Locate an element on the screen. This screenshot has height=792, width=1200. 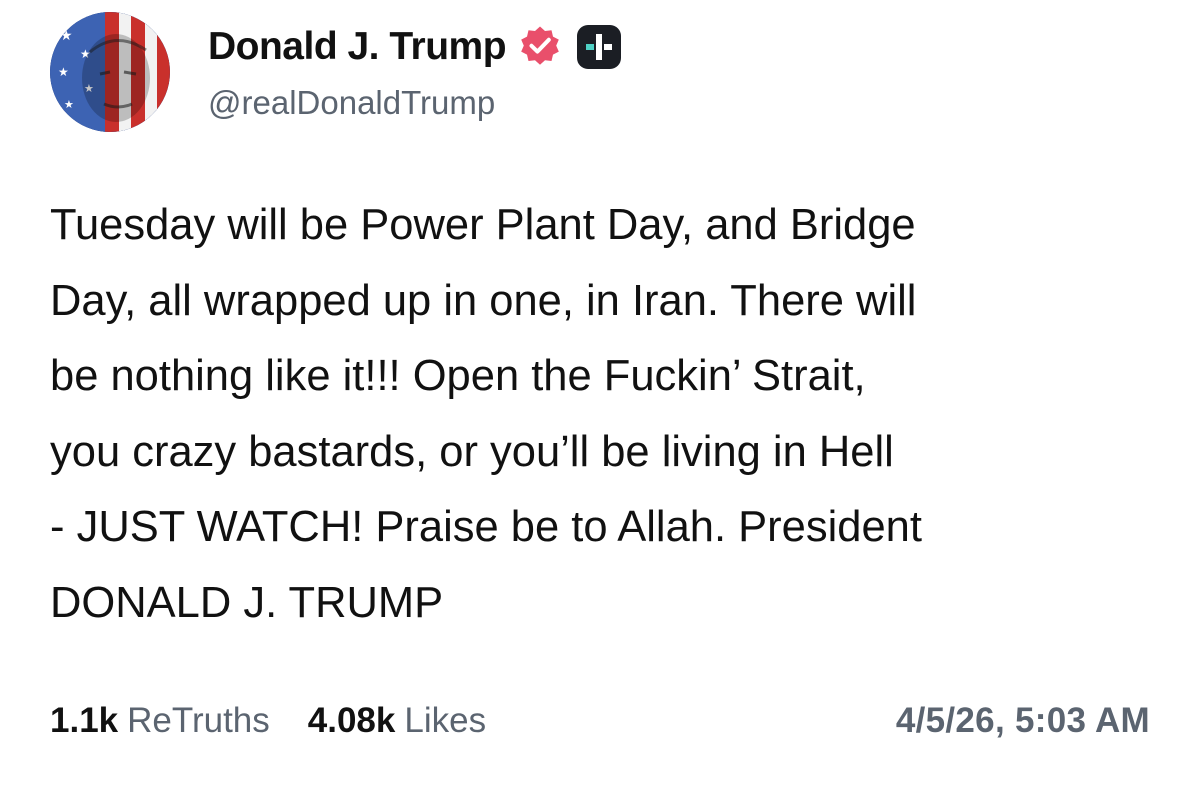
retruths-count: 1.1k is located at coordinates (84, 720).